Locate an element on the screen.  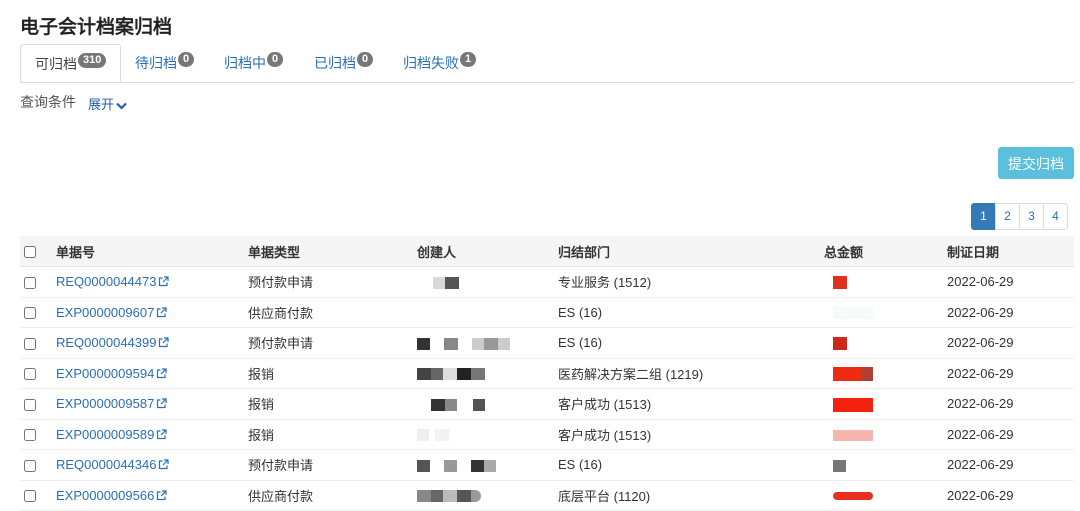
tab-label: 可归档 is located at coordinates (56, 64).